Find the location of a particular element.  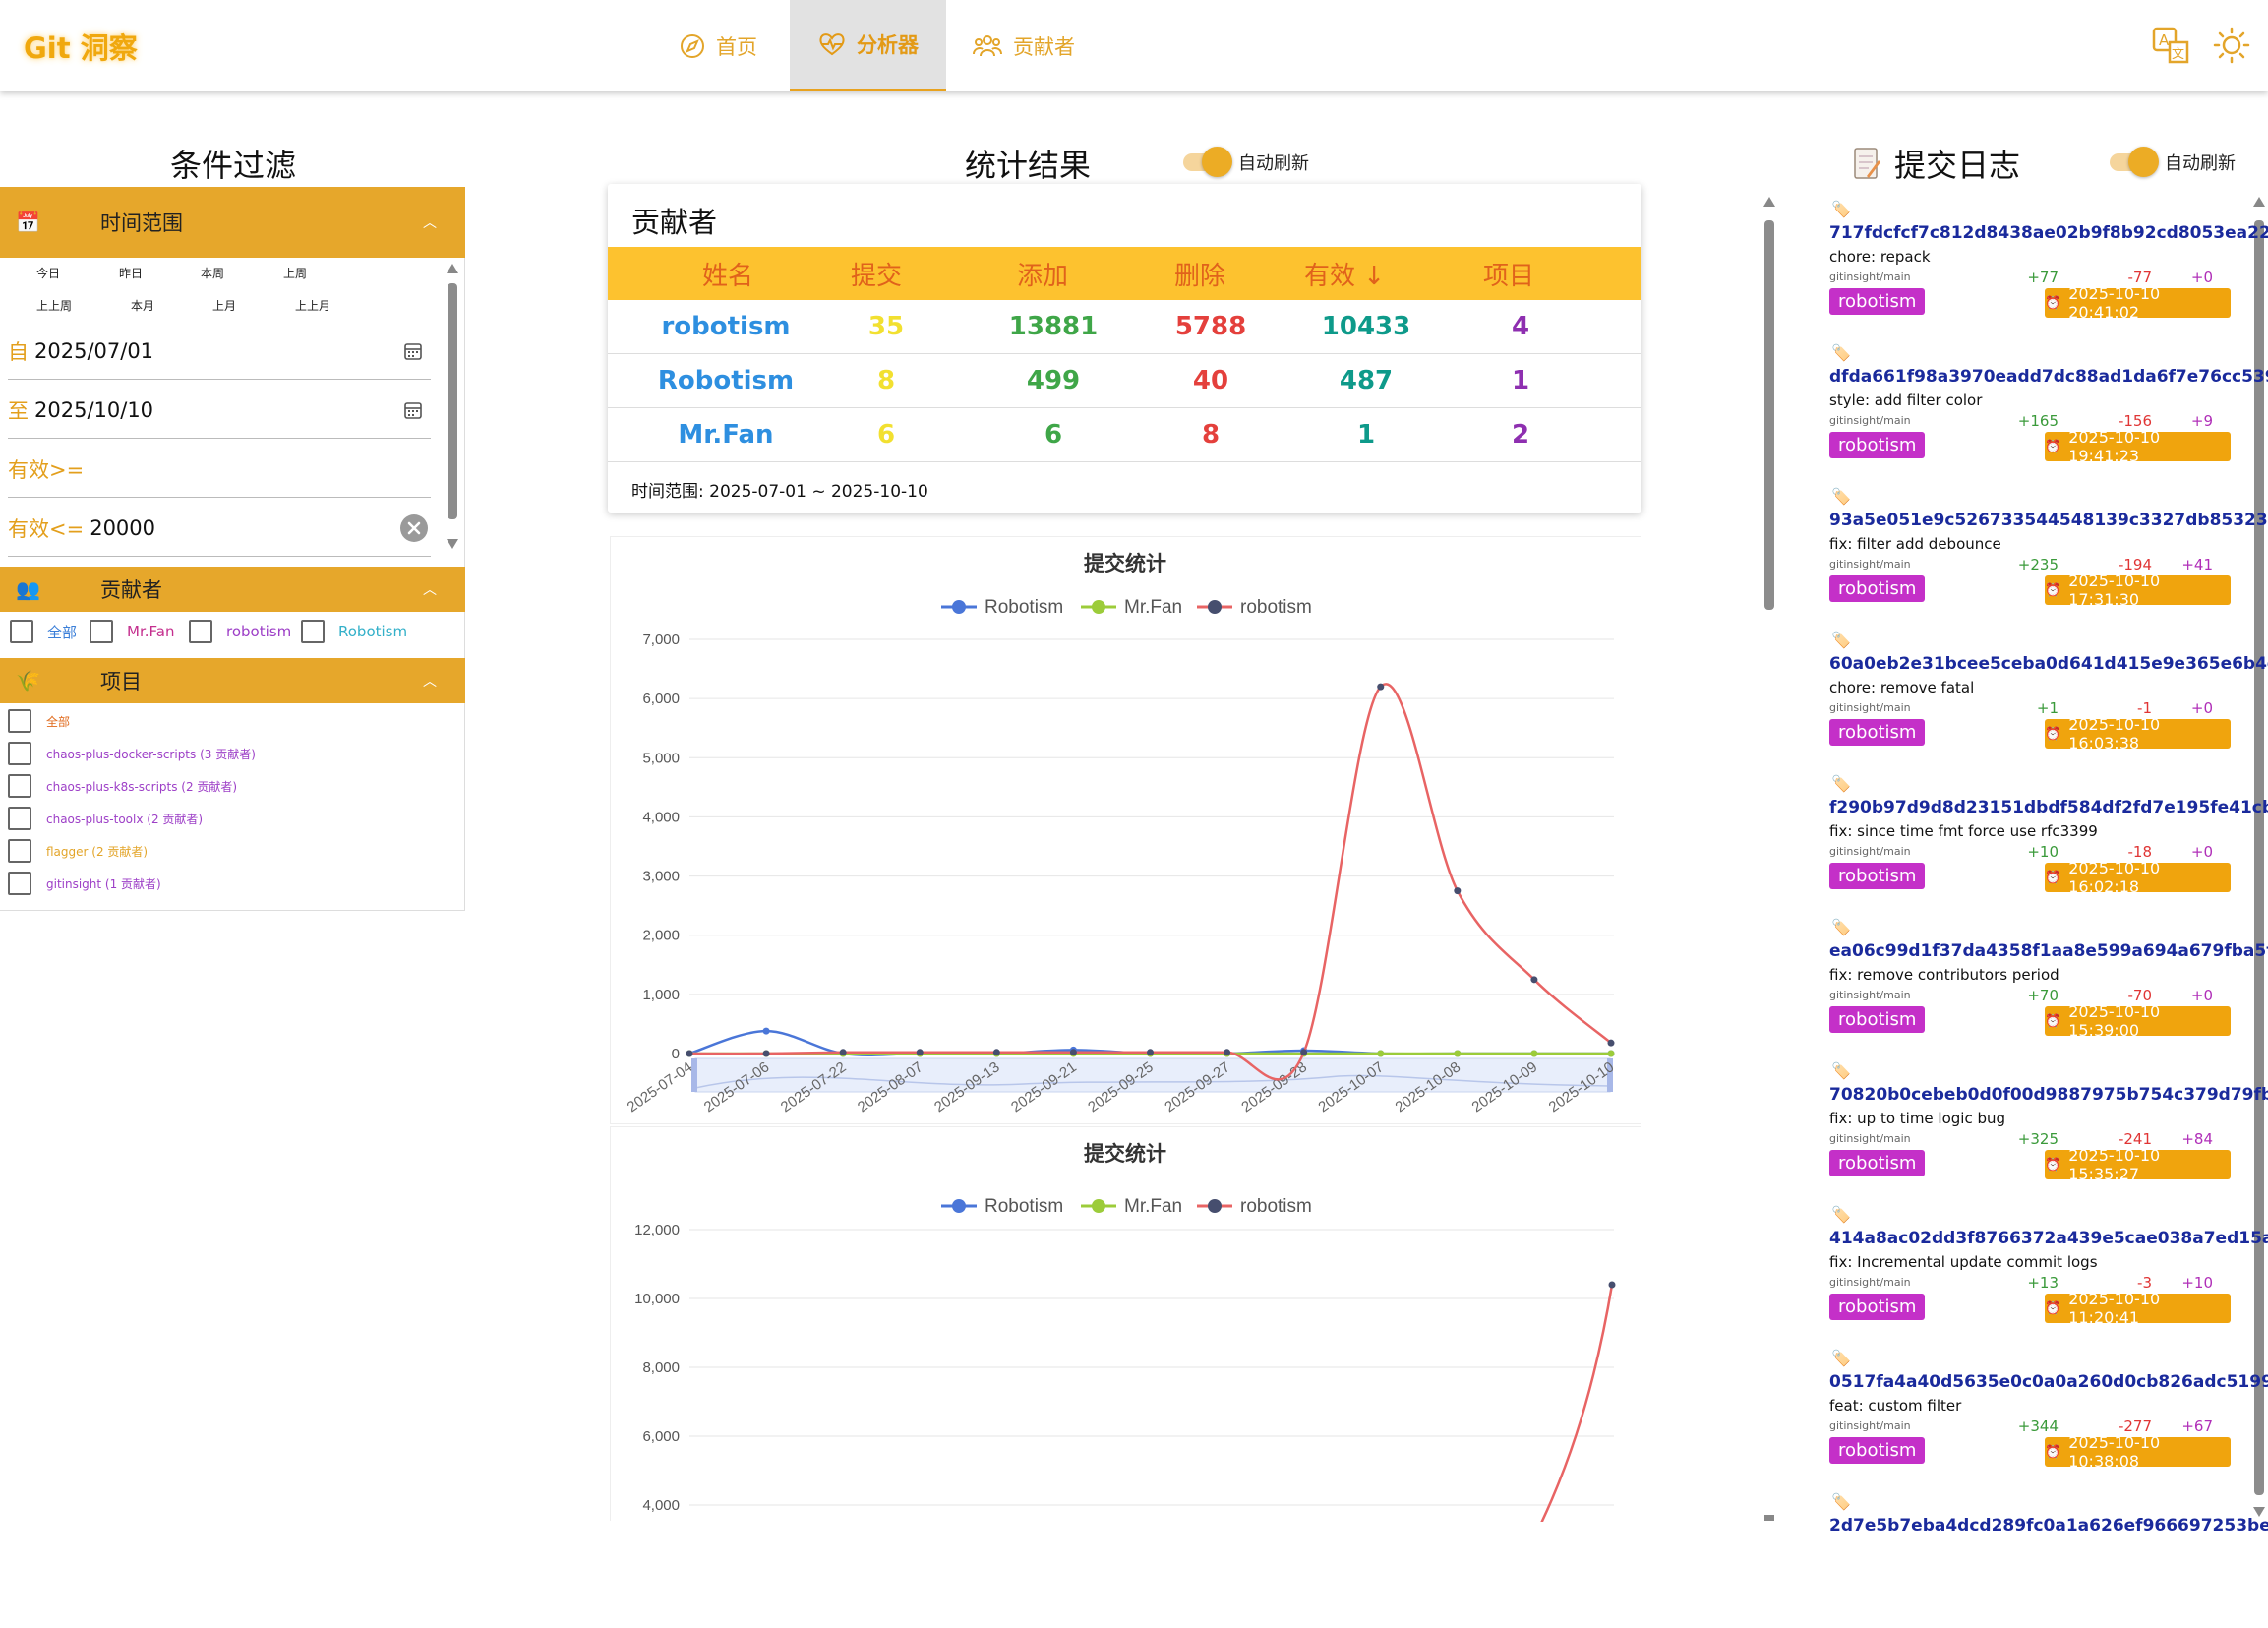

translate-icon: A文 is located at coordinates (2171, 45).